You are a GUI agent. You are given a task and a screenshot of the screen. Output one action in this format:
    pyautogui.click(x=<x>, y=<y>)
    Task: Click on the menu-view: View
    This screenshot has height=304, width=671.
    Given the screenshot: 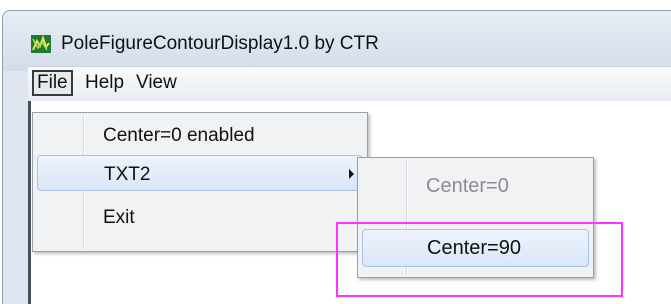 What is the action you would take?
    pyautogui.click(x=156, y=83)
    